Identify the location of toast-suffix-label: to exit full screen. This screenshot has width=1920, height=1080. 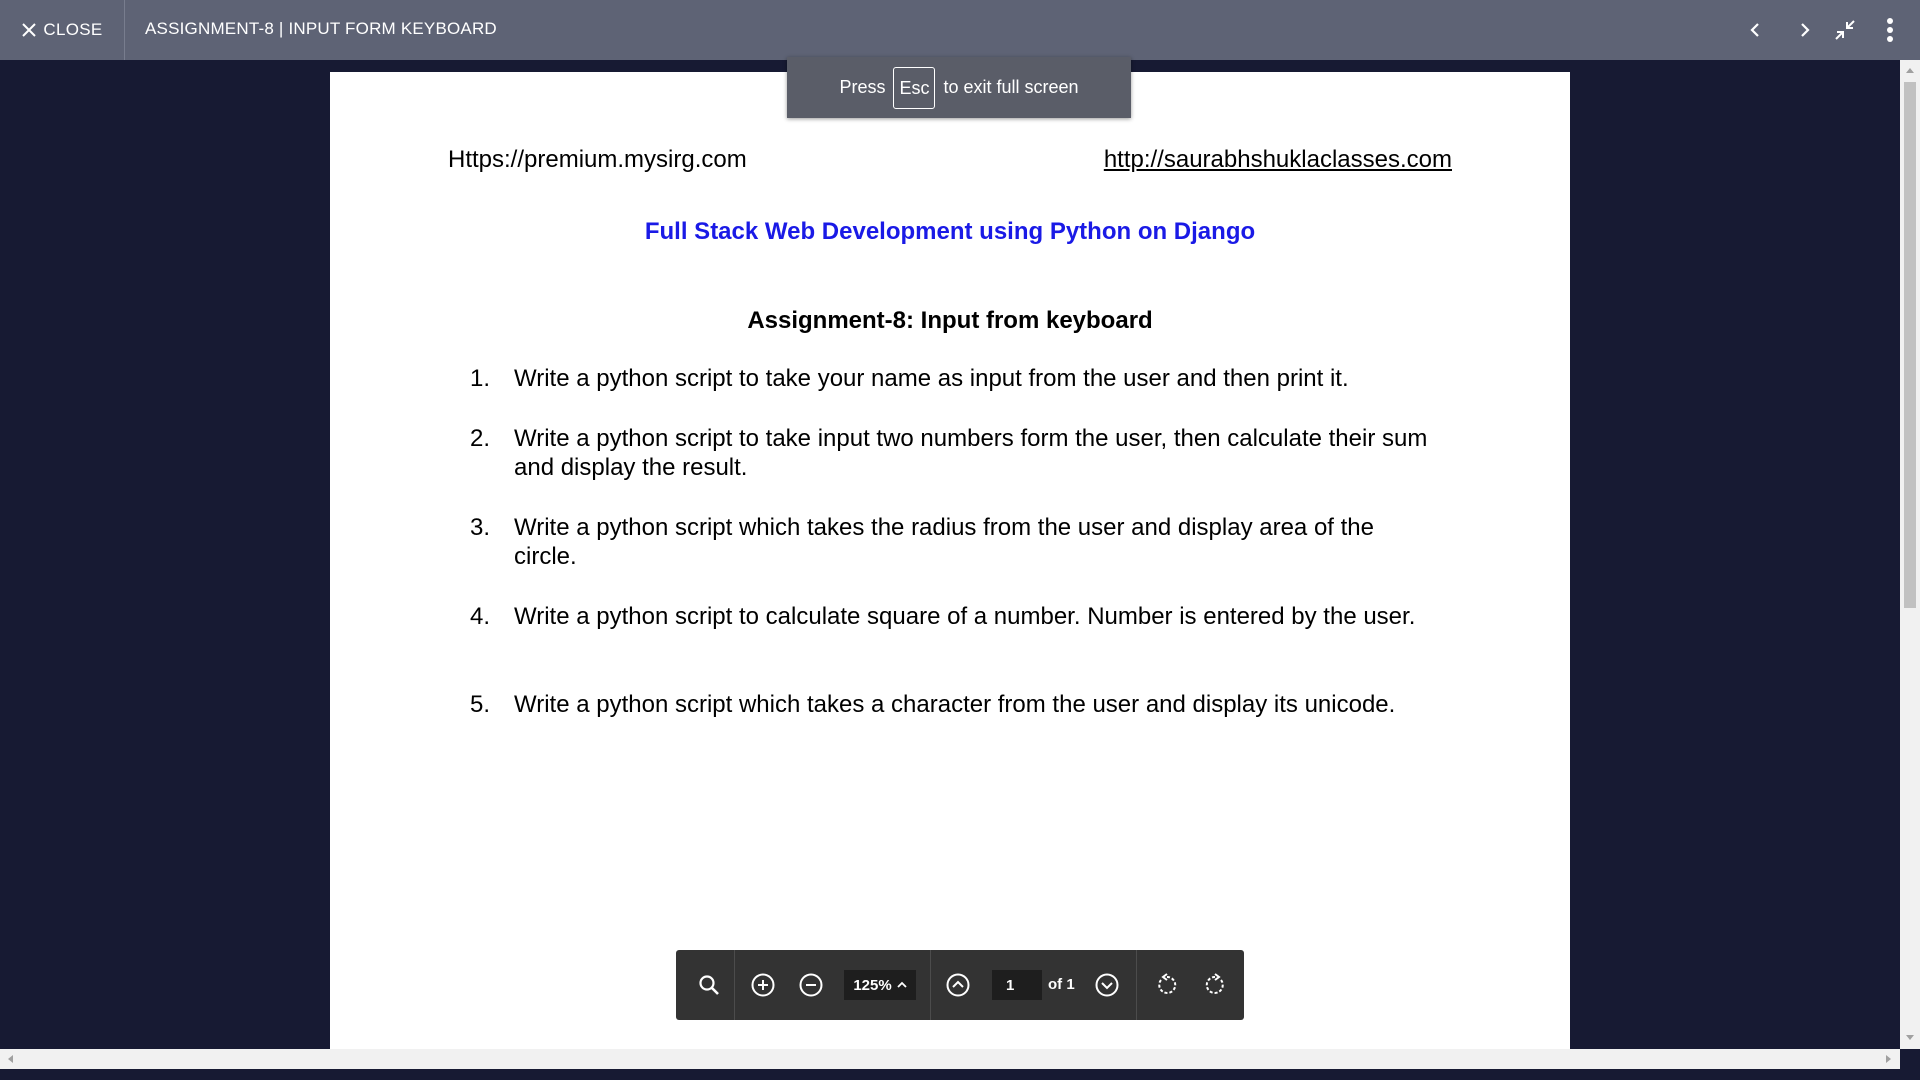
(1011, 87).